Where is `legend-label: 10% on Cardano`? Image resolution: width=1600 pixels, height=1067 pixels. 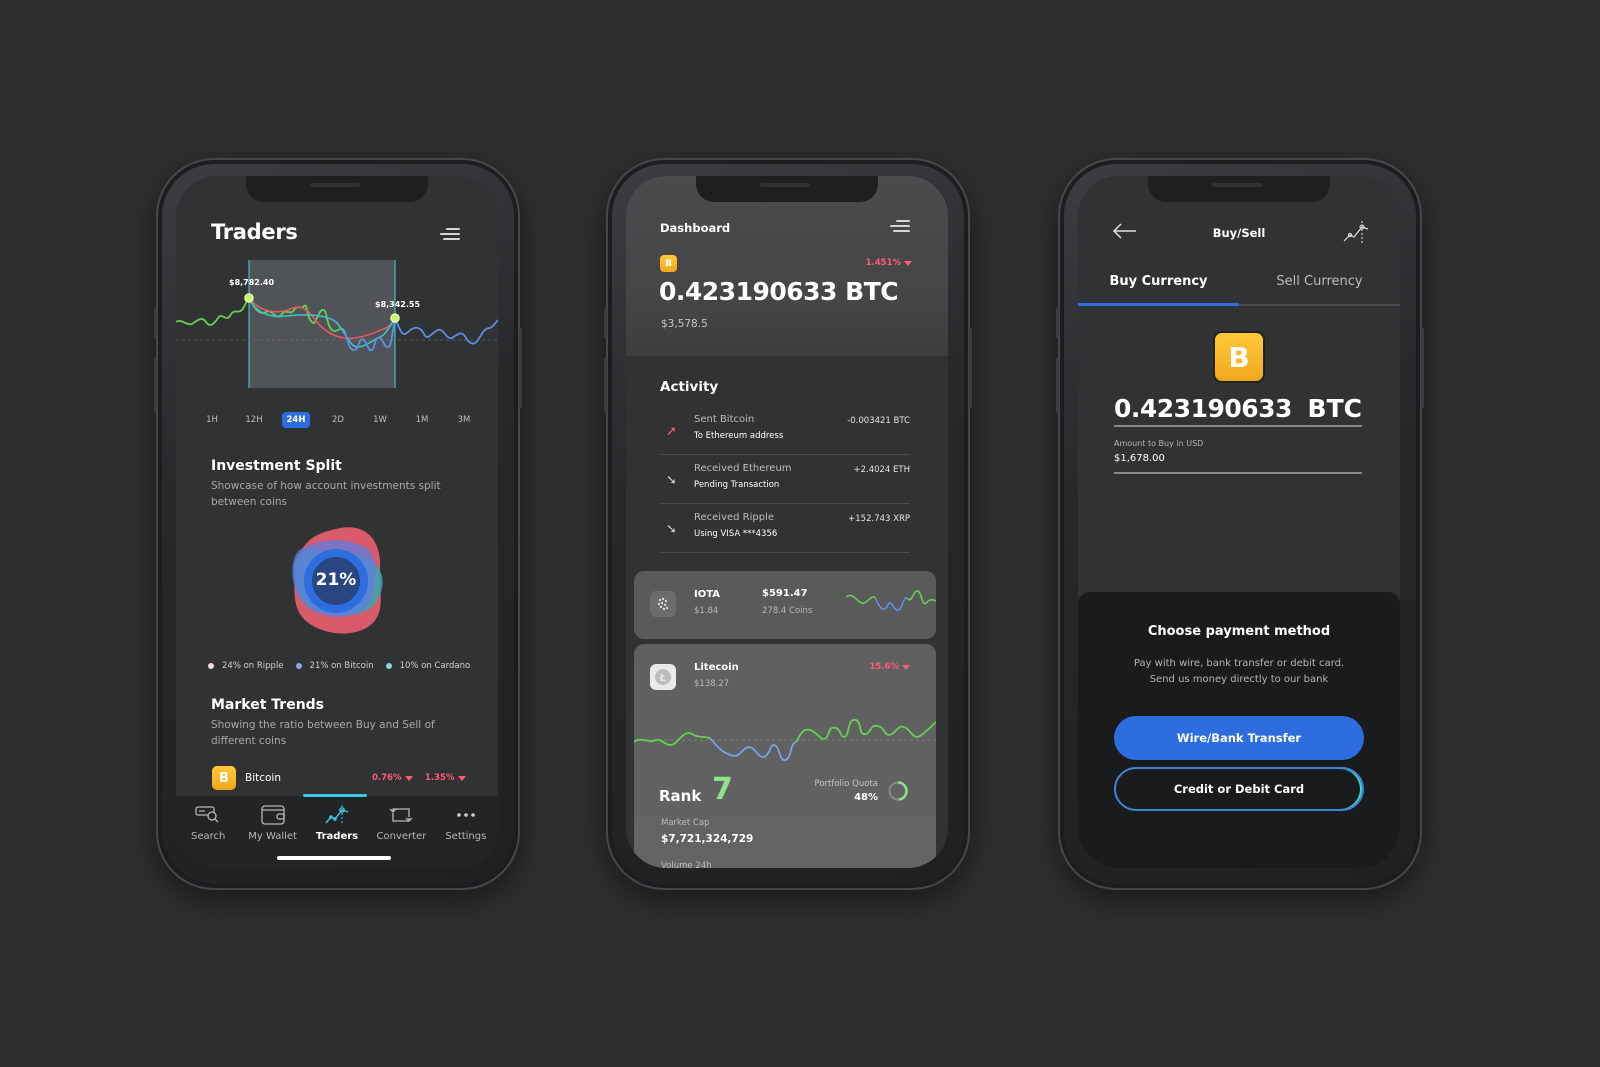
legend-label: 10% on Cardano is located at coordinates (435, 666).